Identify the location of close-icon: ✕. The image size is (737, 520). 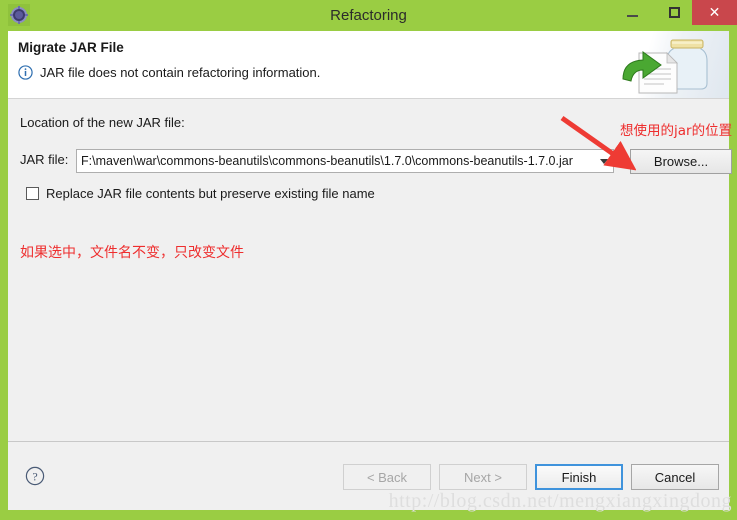
(714, 12).